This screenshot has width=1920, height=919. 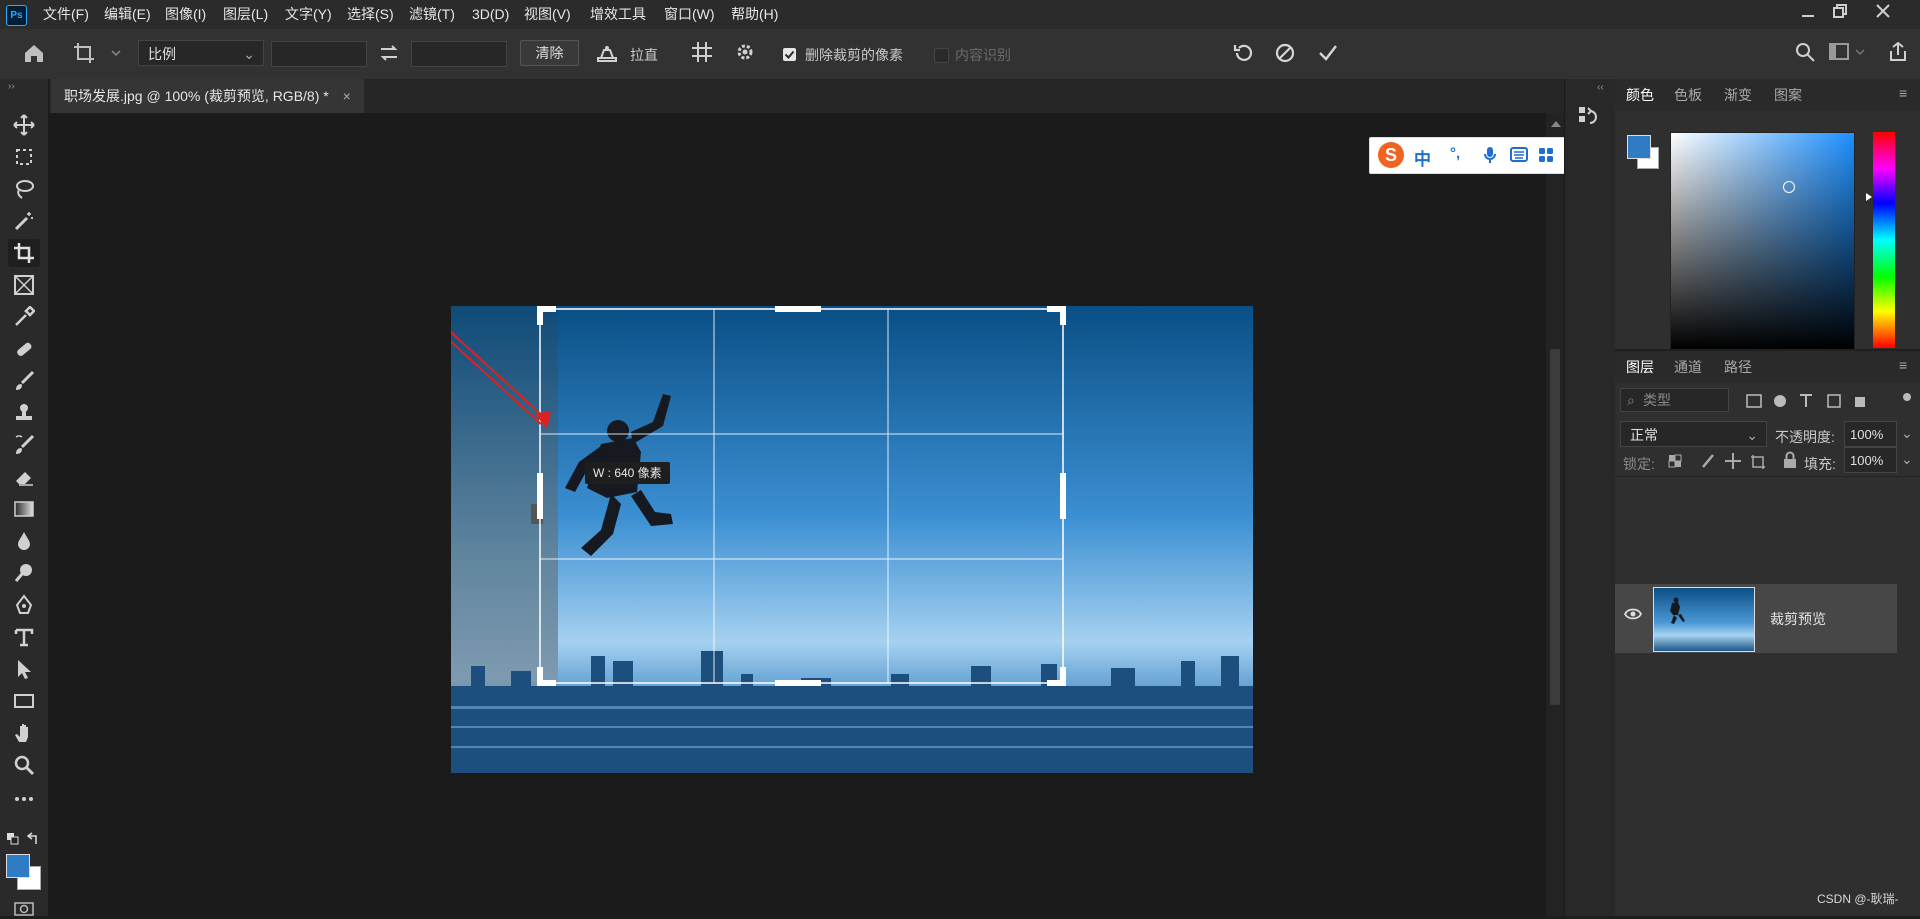 What do you see at coordinates (1490, 156) in the screenshot?
I see `microphone-icon` at bounding box center [1490, 156].